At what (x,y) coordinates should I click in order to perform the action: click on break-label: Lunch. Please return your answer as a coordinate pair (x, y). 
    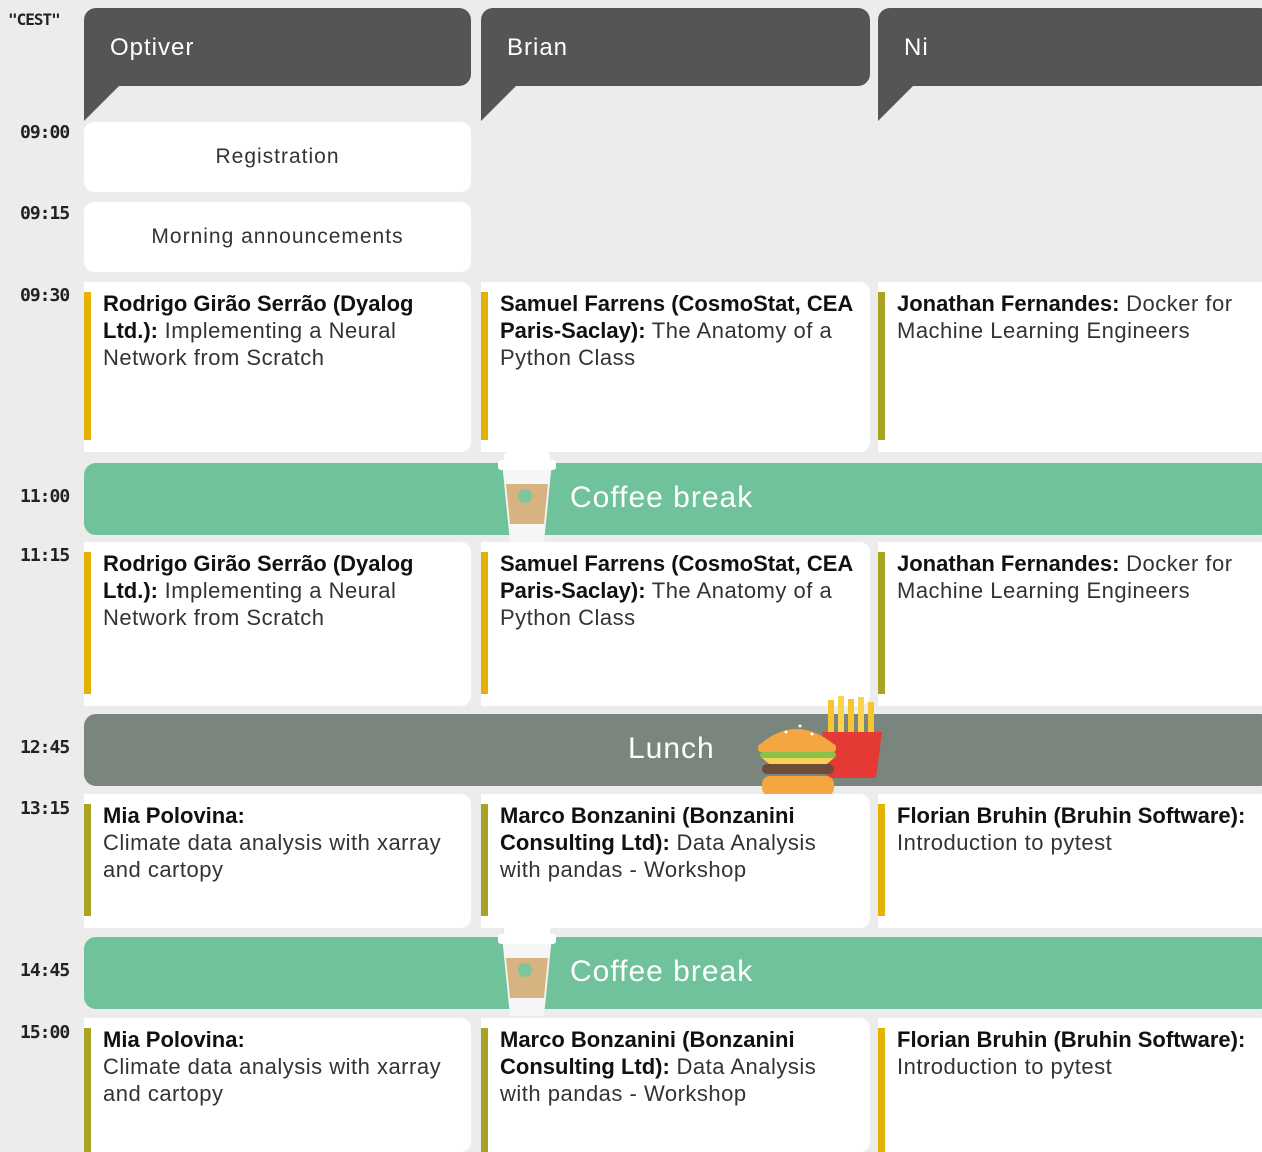
    Looking at the image, I should click on (671, 748).